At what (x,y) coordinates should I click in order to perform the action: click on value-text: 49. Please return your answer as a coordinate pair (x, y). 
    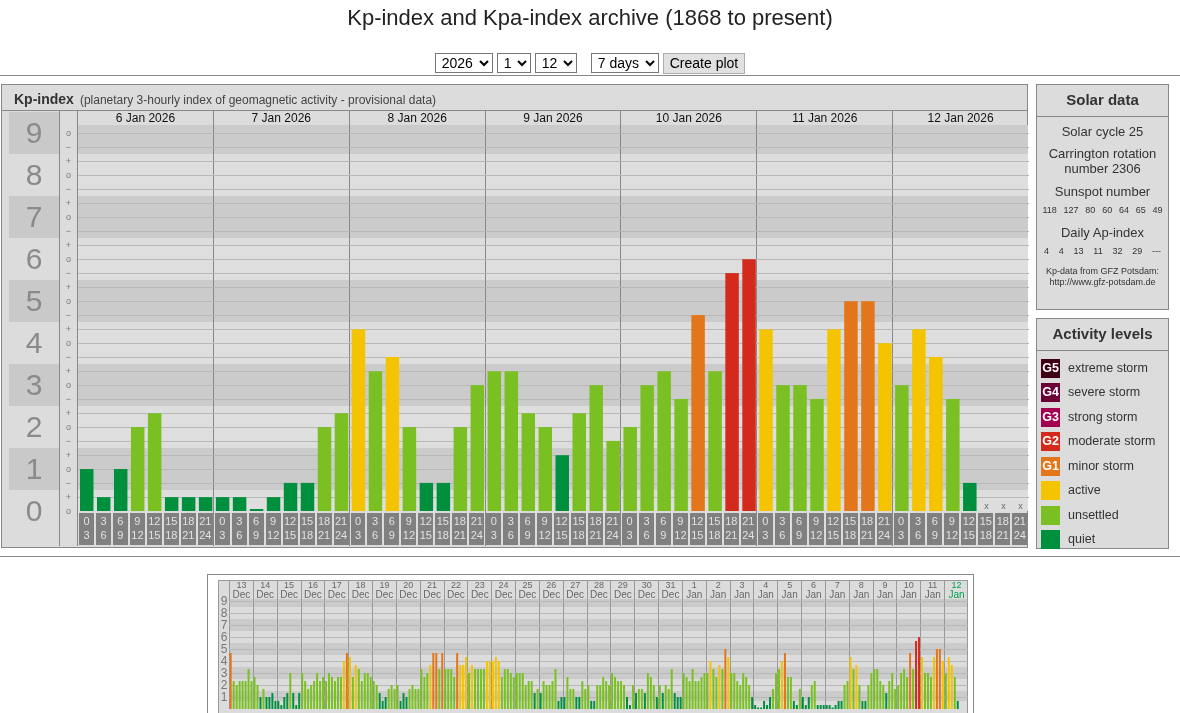
    Looking at the image, I should click on (1157, 211).